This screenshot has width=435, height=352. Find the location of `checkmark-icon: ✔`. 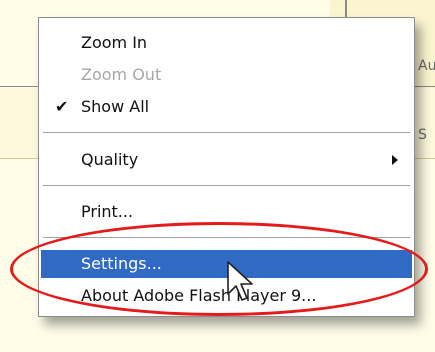

checkmark-icon: ✔ is located at coordinates (62, 106).